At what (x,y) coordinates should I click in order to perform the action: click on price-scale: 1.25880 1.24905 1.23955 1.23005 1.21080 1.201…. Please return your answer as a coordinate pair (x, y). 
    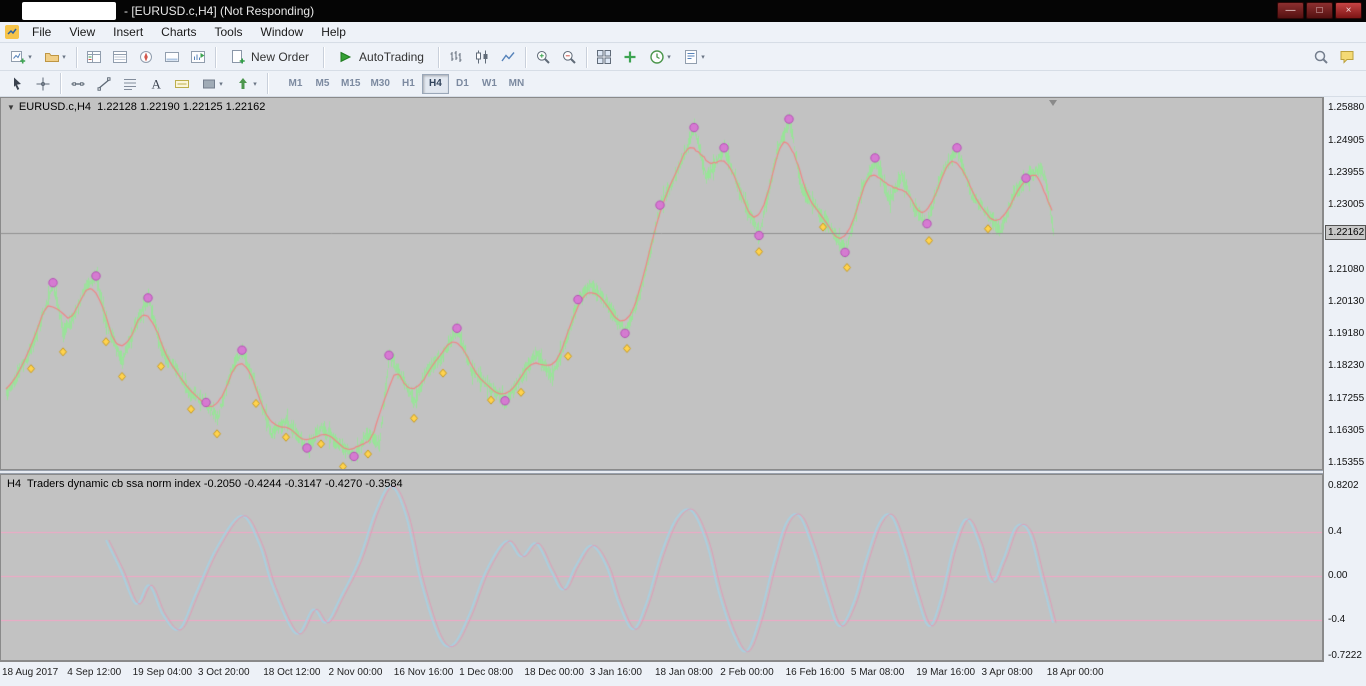
    Looking at the image, I should click on (1344, 379).